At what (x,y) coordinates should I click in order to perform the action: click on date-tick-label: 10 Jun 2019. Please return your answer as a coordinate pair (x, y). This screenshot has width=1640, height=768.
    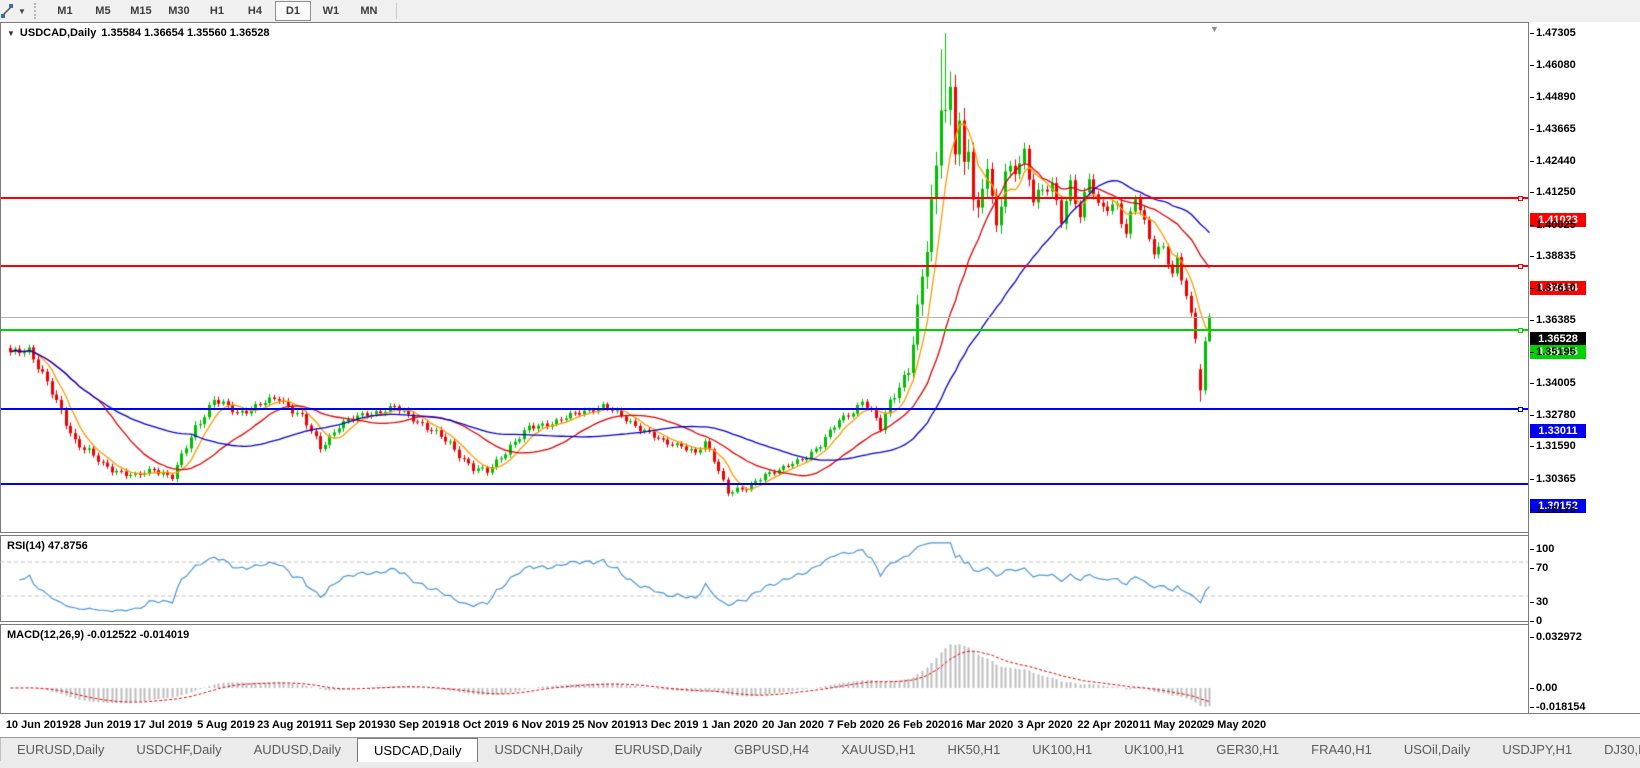
    Looking at the image, I should click on (37, 725).